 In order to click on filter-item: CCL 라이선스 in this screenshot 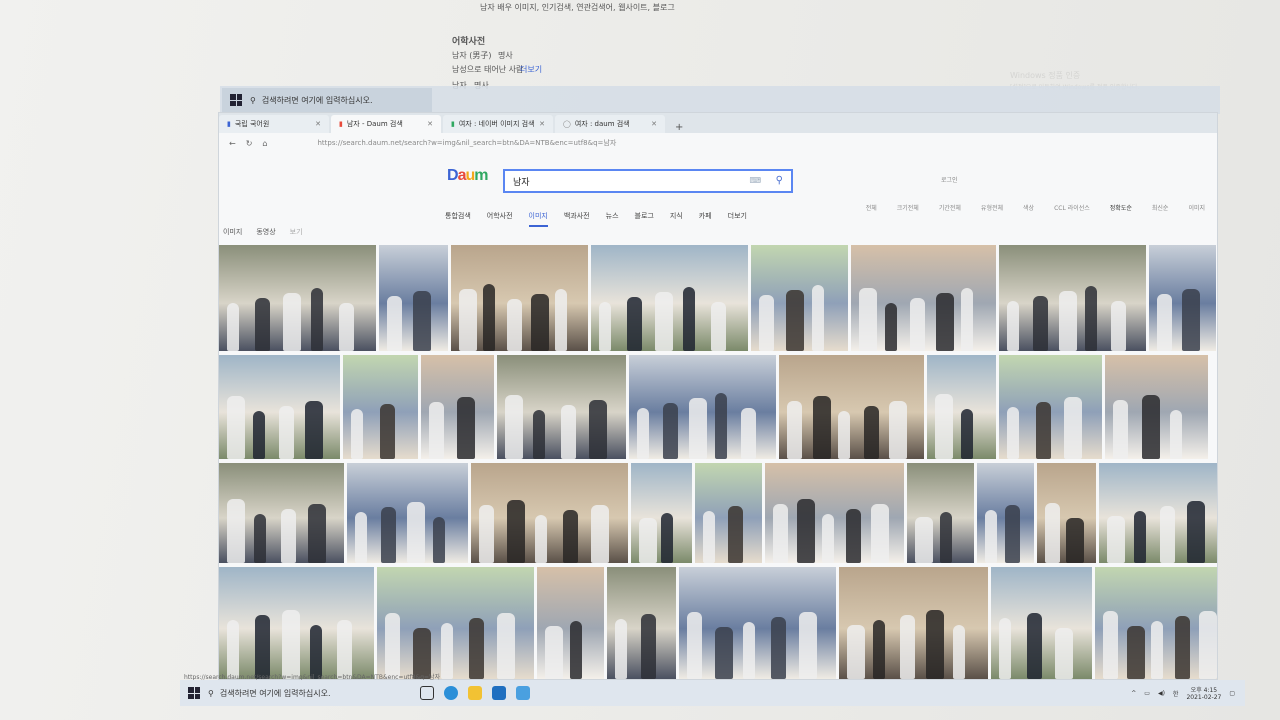, I will do `click(1072, 207)`.